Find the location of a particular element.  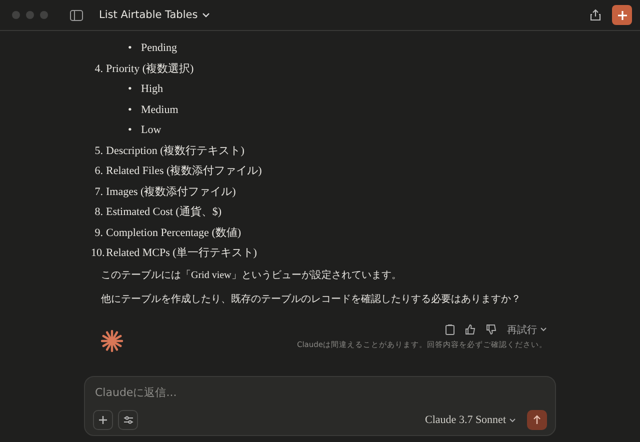

list-item: Medium is located at coordinates (159, 110).